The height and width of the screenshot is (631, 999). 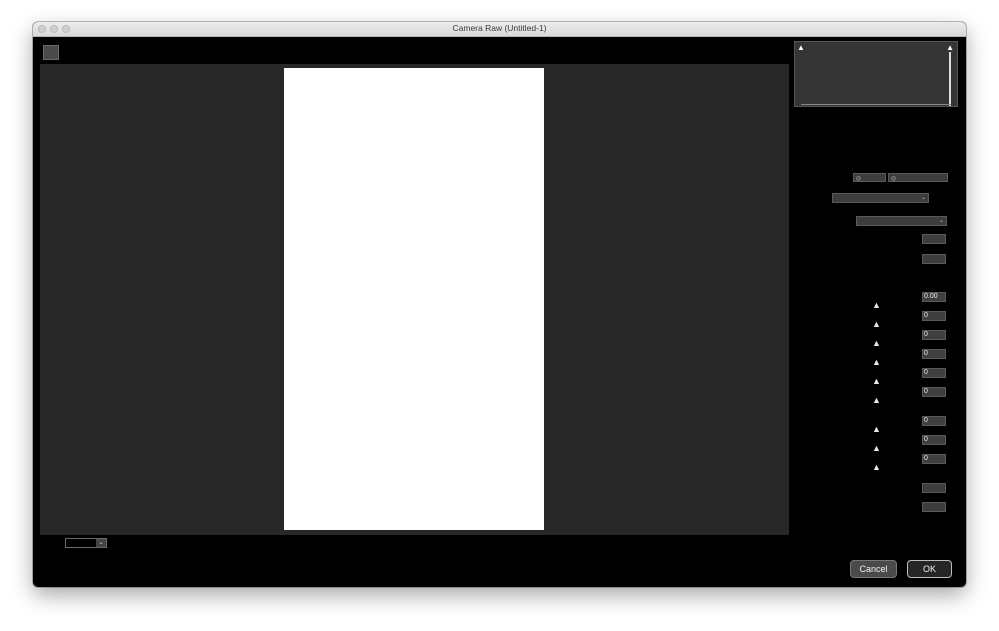 I want to click on clarity-field: 0, so click(x=934, y=440).